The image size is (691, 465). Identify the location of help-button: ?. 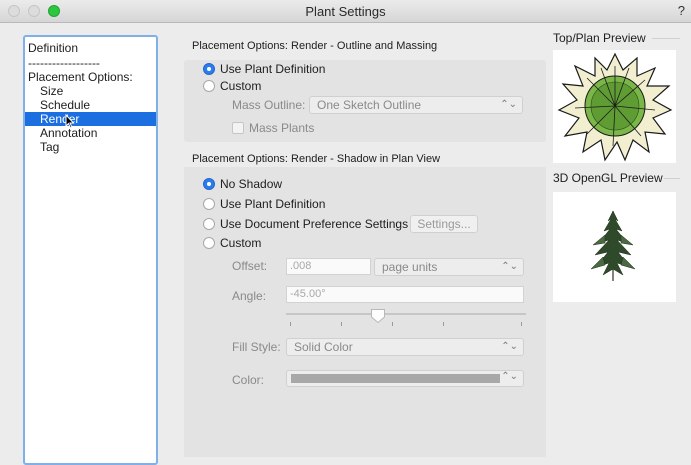
(681, 10).